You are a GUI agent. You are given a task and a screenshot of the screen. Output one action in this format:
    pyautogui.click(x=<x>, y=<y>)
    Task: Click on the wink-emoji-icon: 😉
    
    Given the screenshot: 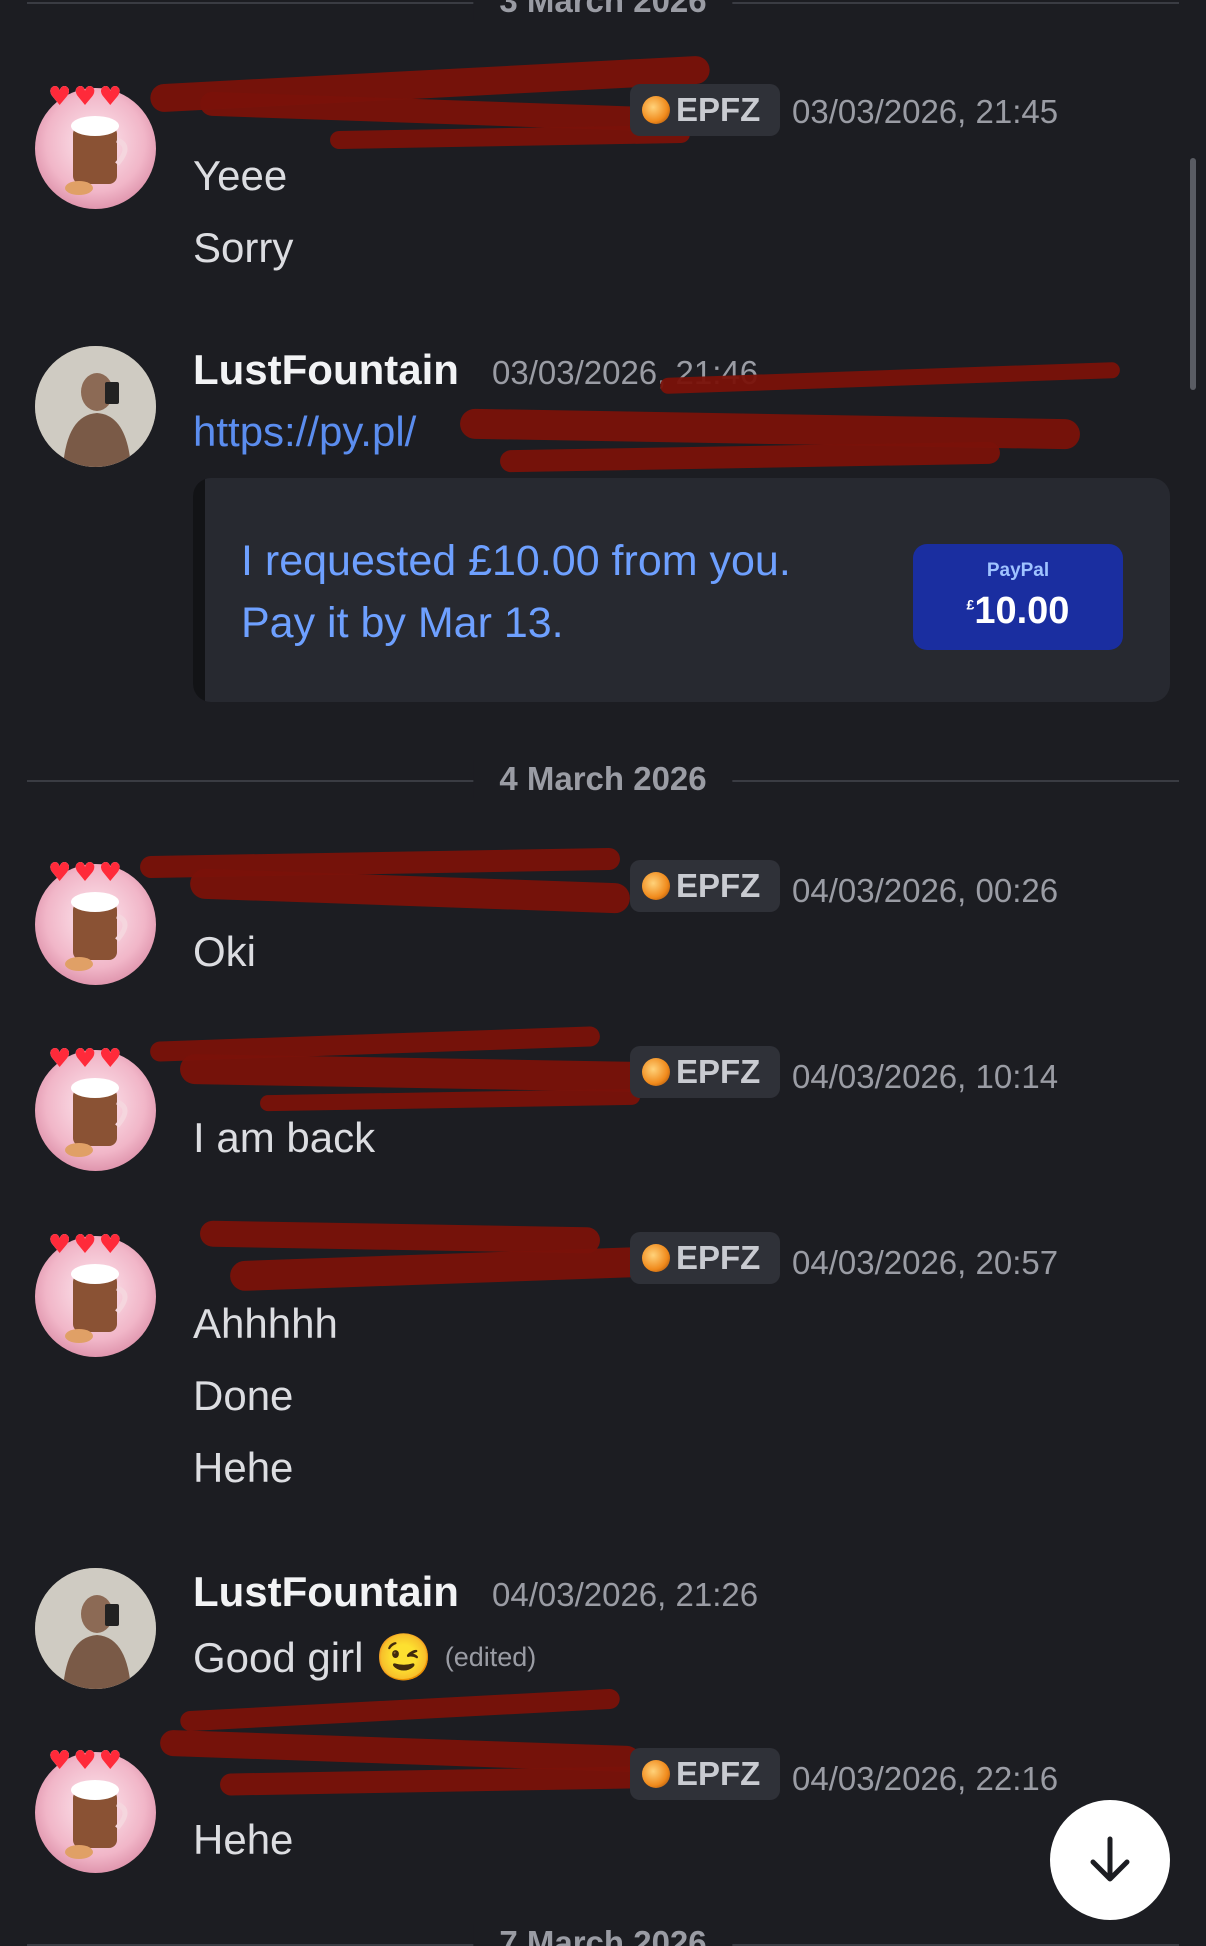 What is the action you would take?
    pyautogui.click(x=404, y=1657)
    